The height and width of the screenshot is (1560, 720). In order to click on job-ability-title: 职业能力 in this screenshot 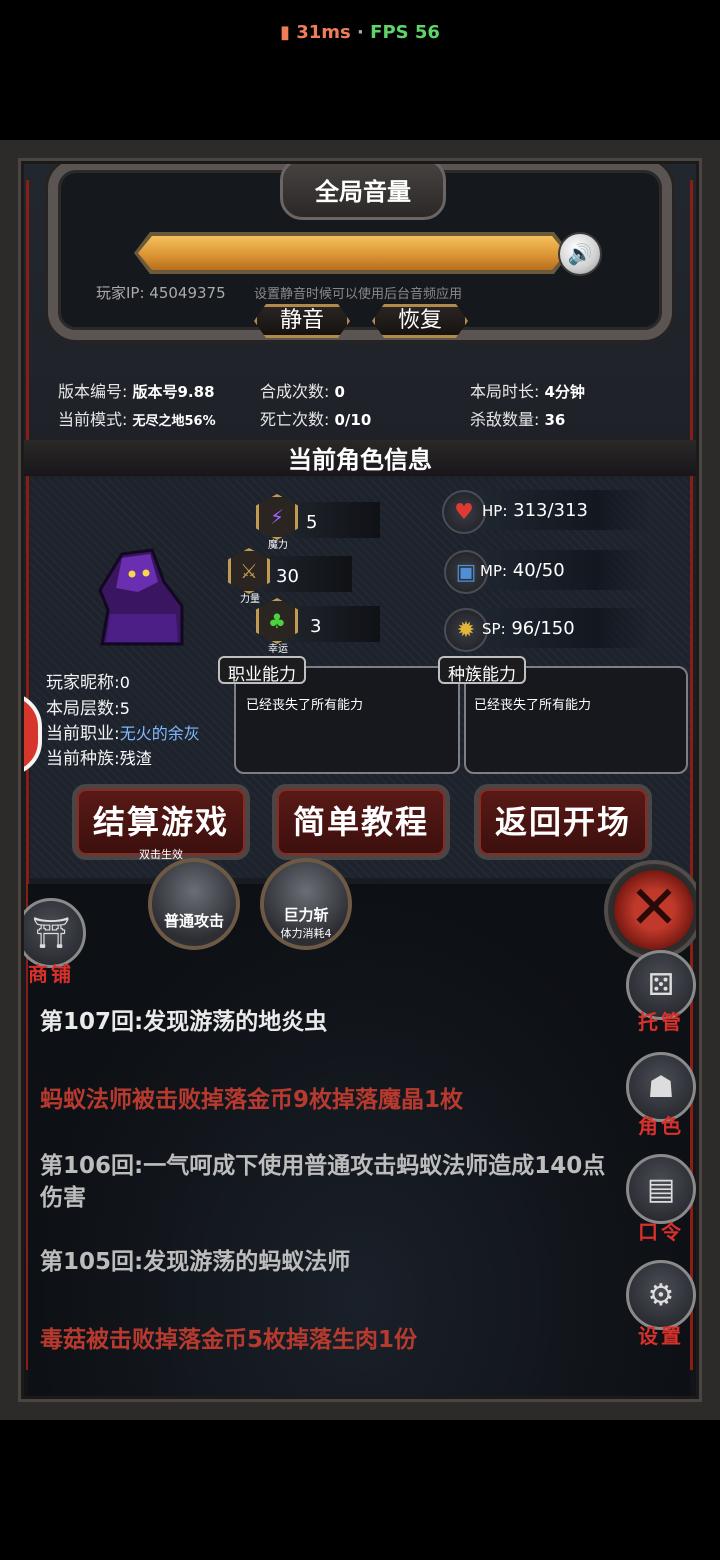, I will do `click(262, 670)`.